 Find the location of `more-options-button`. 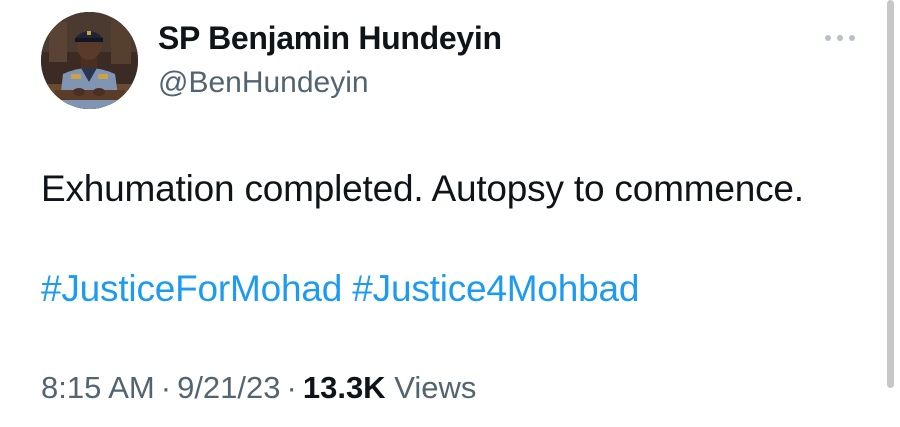

more-options-button is located at coordinates (840, 38).